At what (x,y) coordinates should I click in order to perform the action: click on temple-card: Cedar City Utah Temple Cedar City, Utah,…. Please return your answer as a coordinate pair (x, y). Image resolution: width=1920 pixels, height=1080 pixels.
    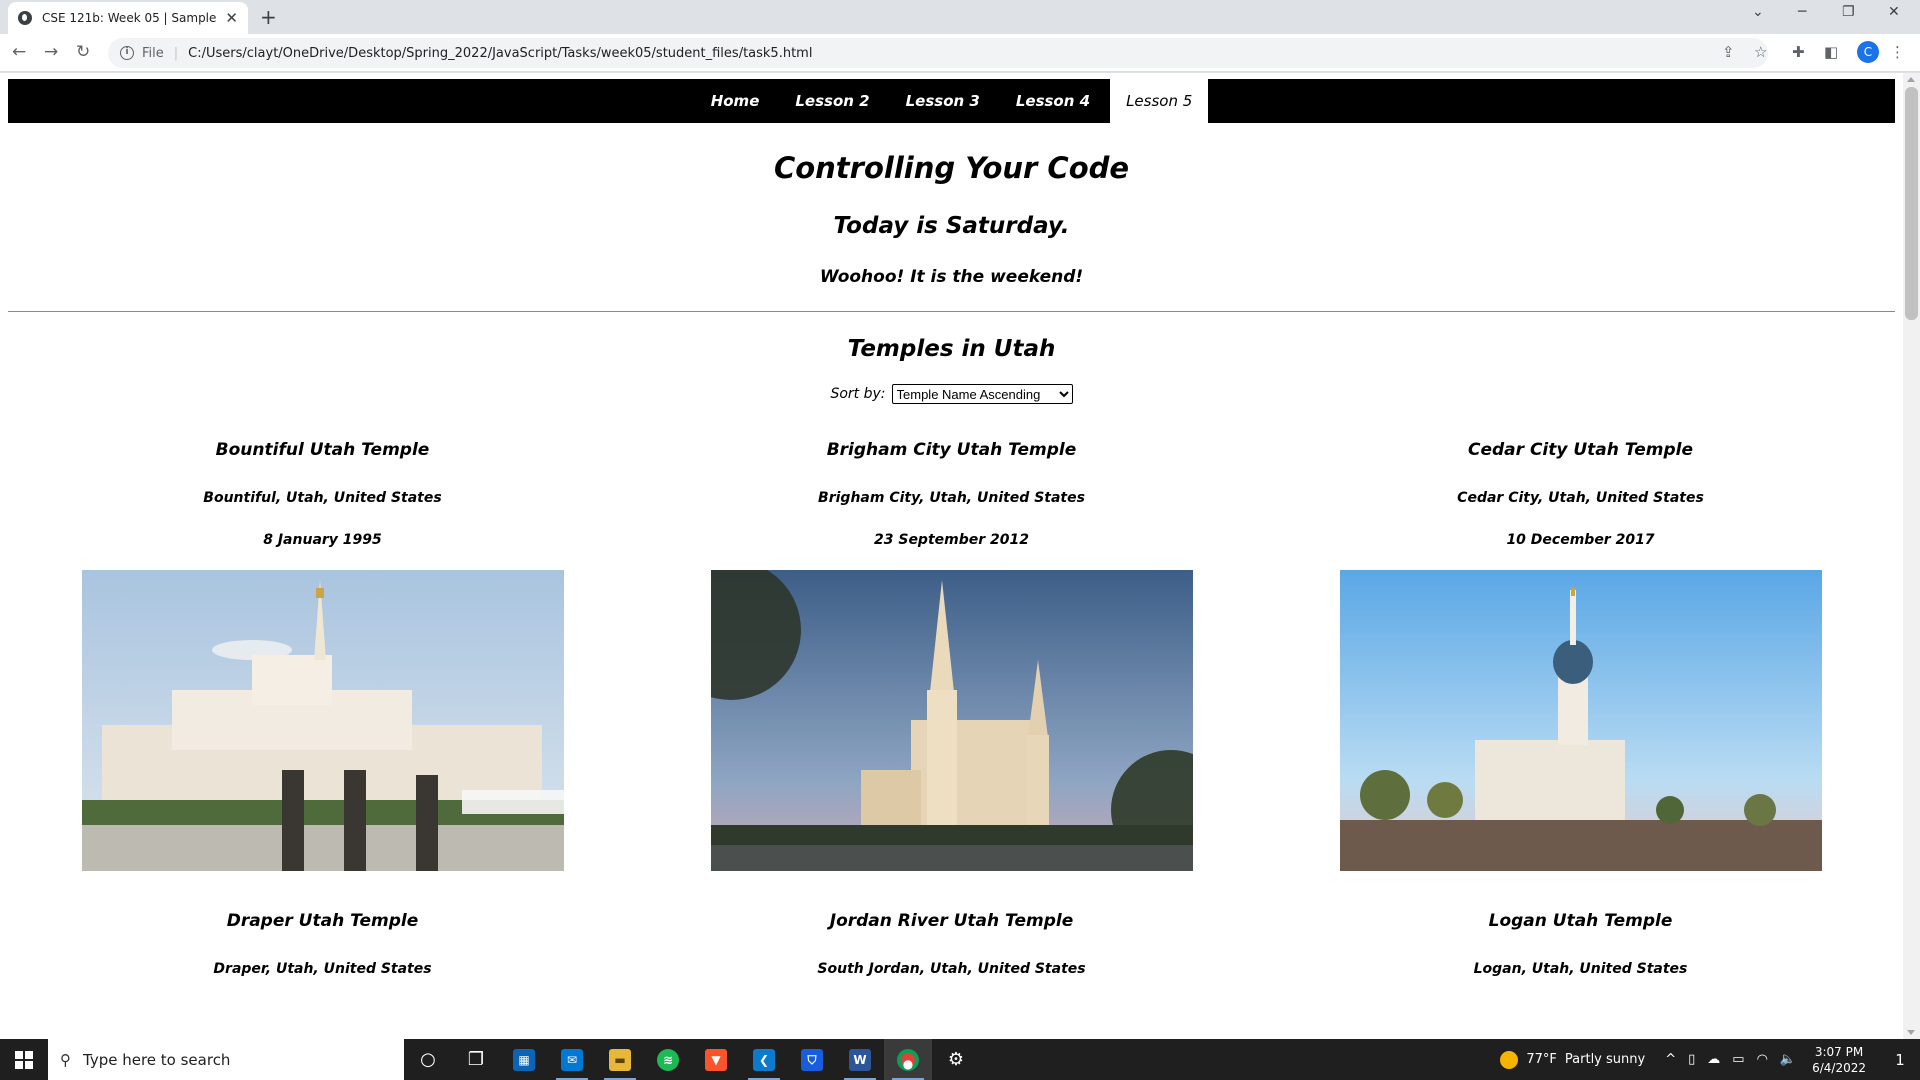
    Looking at the image, I should click on (1580, 675).